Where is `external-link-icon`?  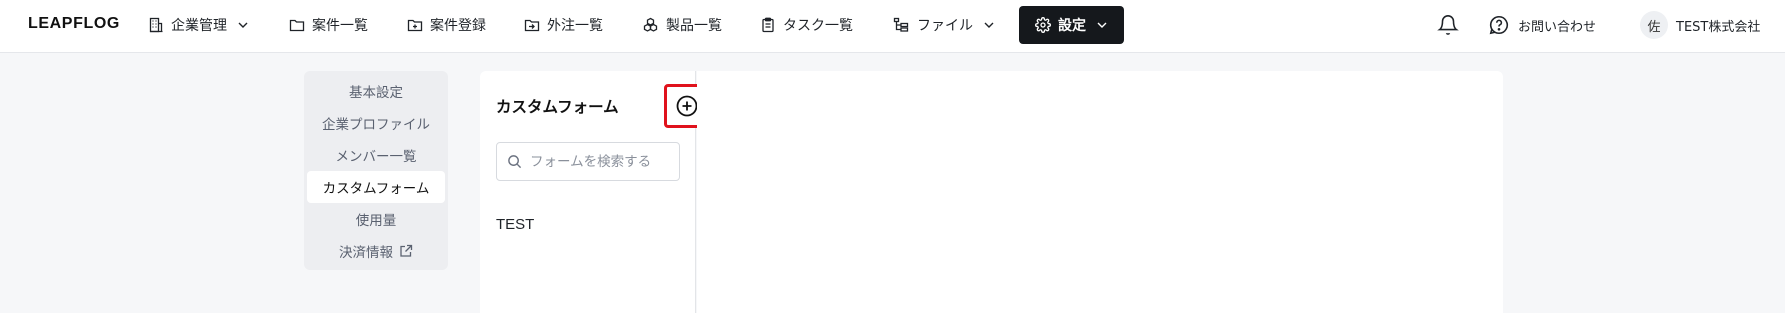
external-link-icon is located at coordinates (406, 250).